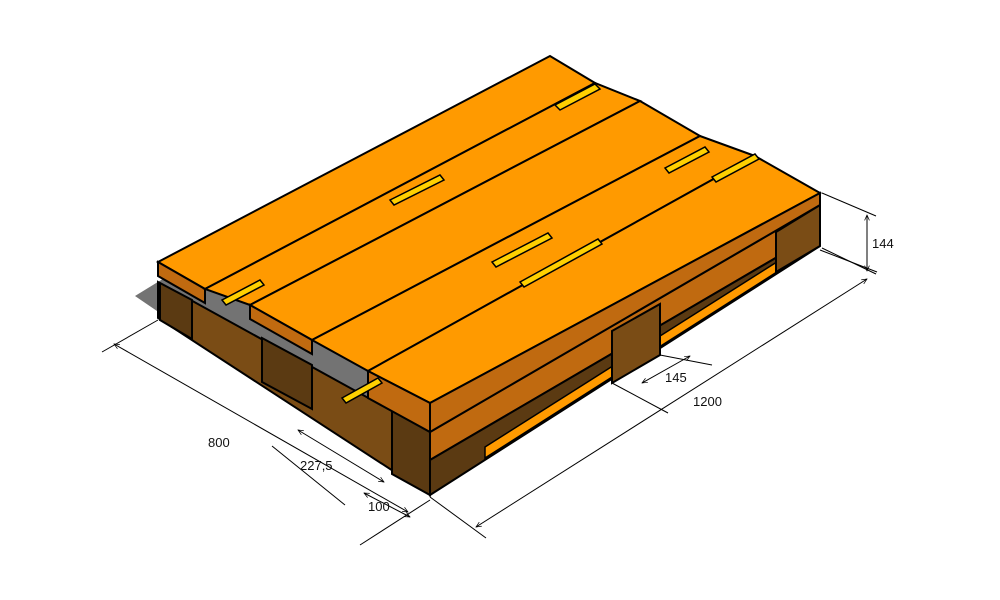 Image resolution: width=1000 pixels, height=600 pixels. Describe the element at coordinates (130, 336) in the screenshot. I see `width-extension-left` at that location.